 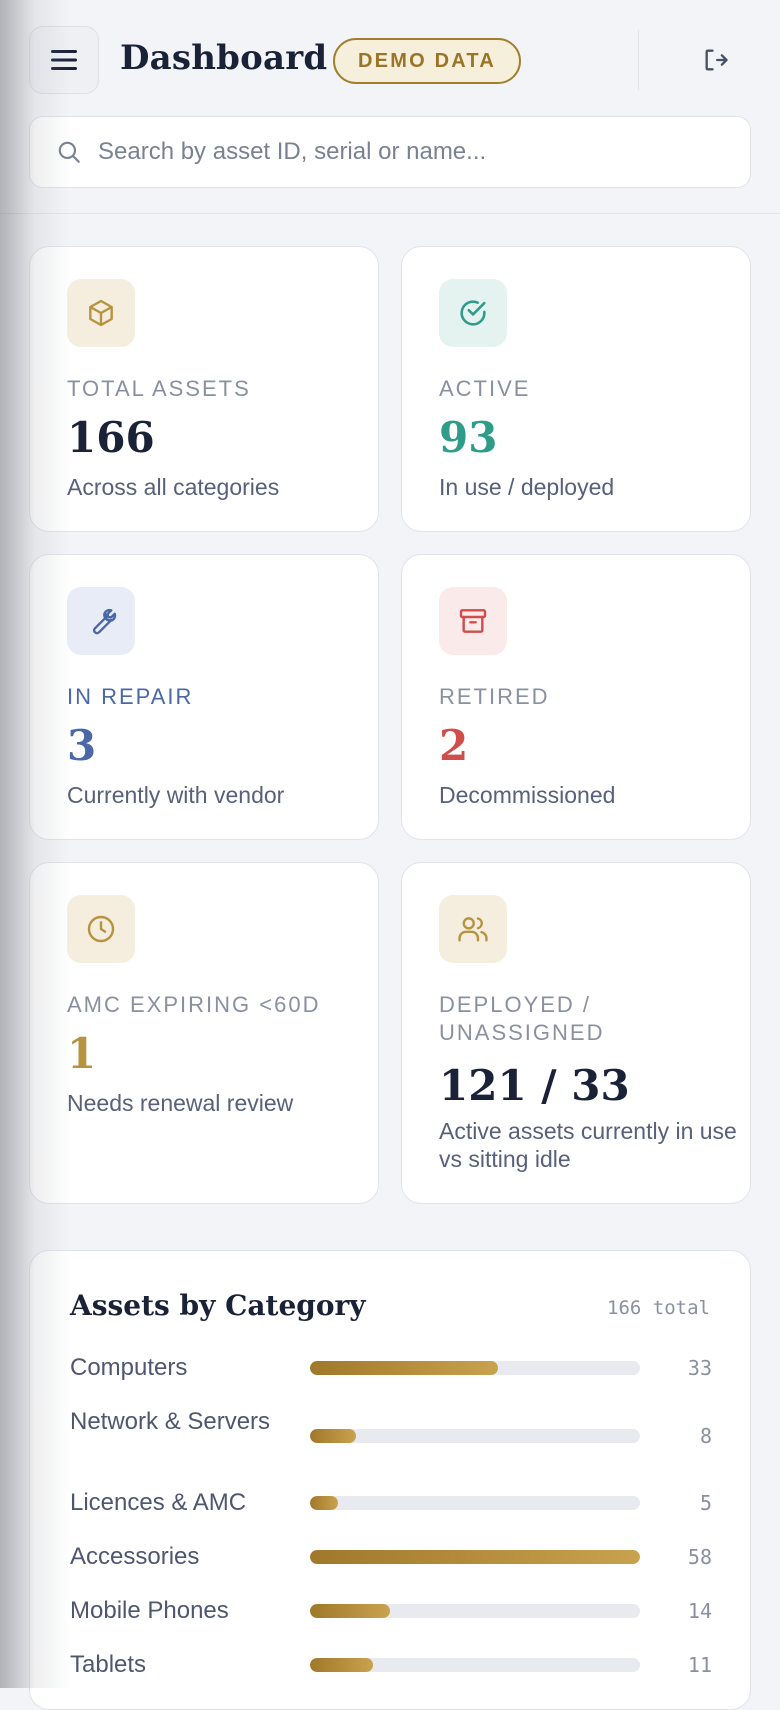 I want to click on category-count: 14, so click(x=699, y=1610).